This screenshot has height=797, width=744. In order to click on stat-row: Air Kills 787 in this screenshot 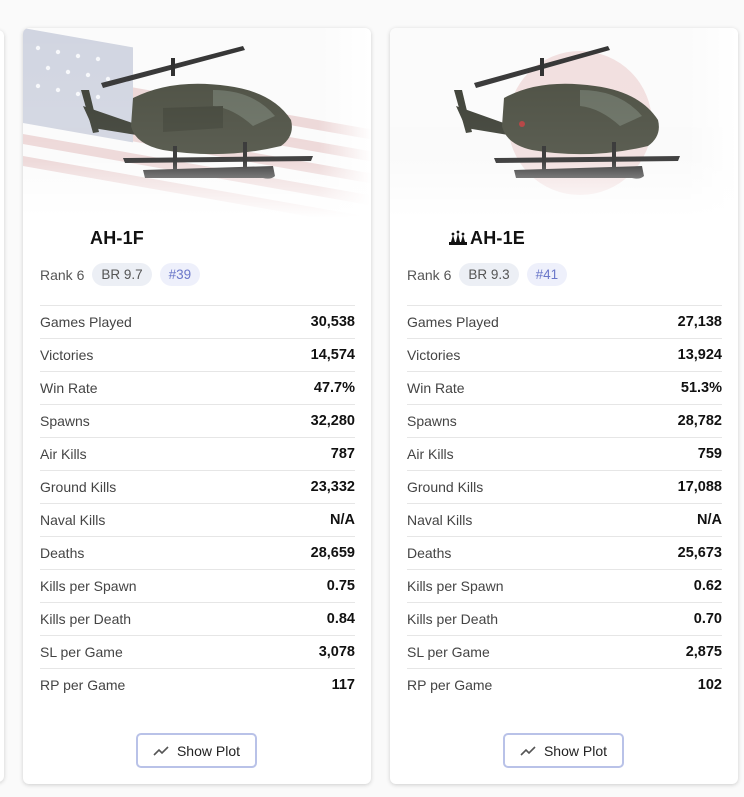, I will do `click(197, 453)`.